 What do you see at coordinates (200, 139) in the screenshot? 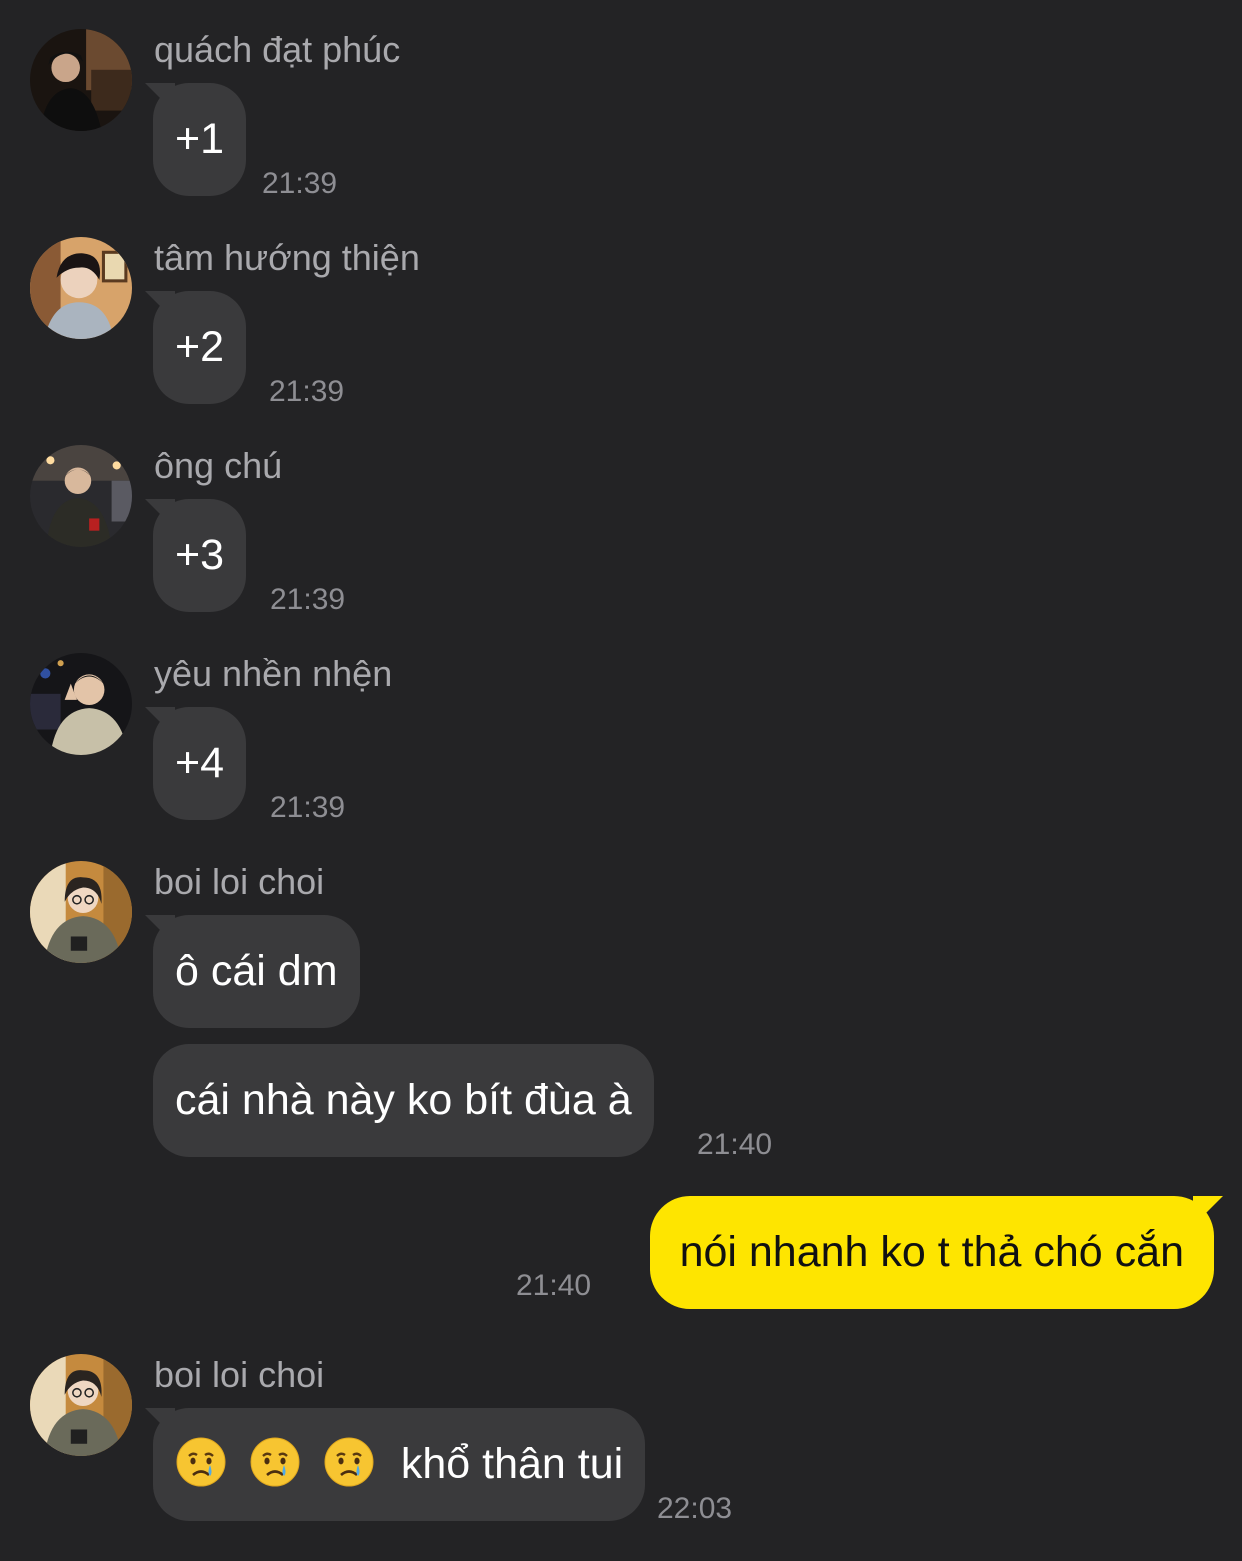
I see `message-bubble: +1` at bounding box center [200, 139].